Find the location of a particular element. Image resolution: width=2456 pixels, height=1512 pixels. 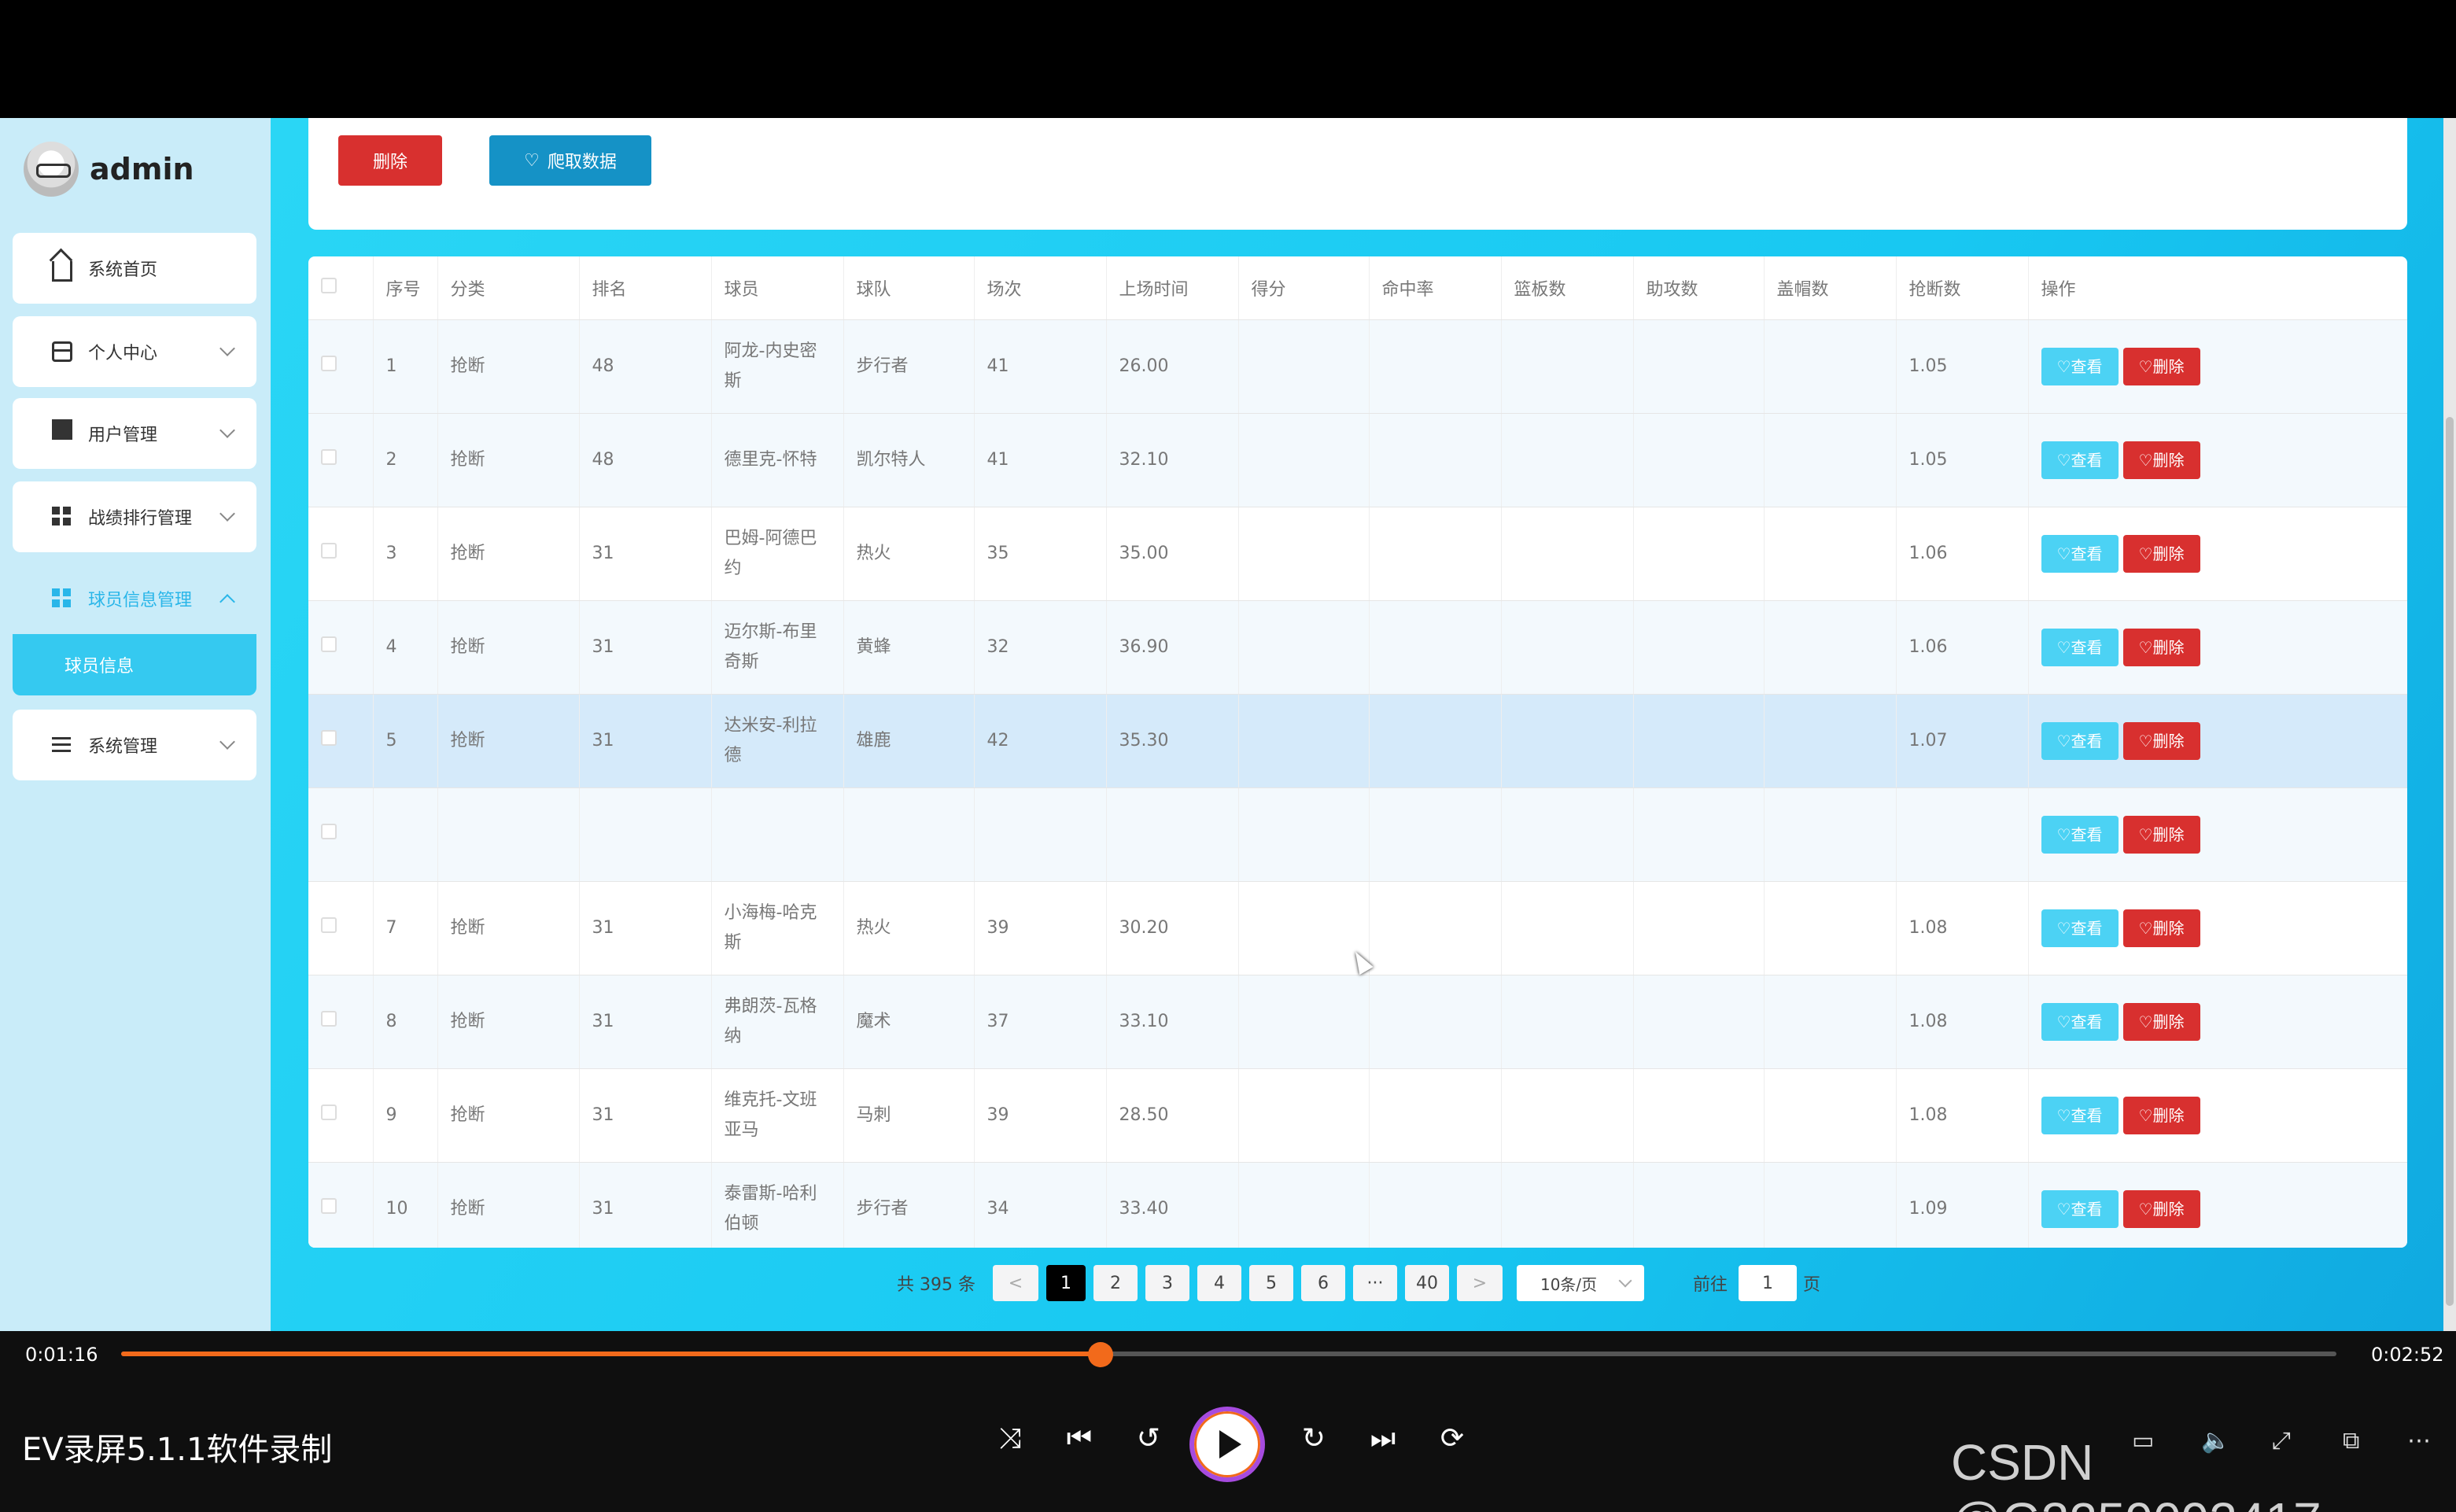

next-icon: ⏭ is located at coordinates (1383, 1438).